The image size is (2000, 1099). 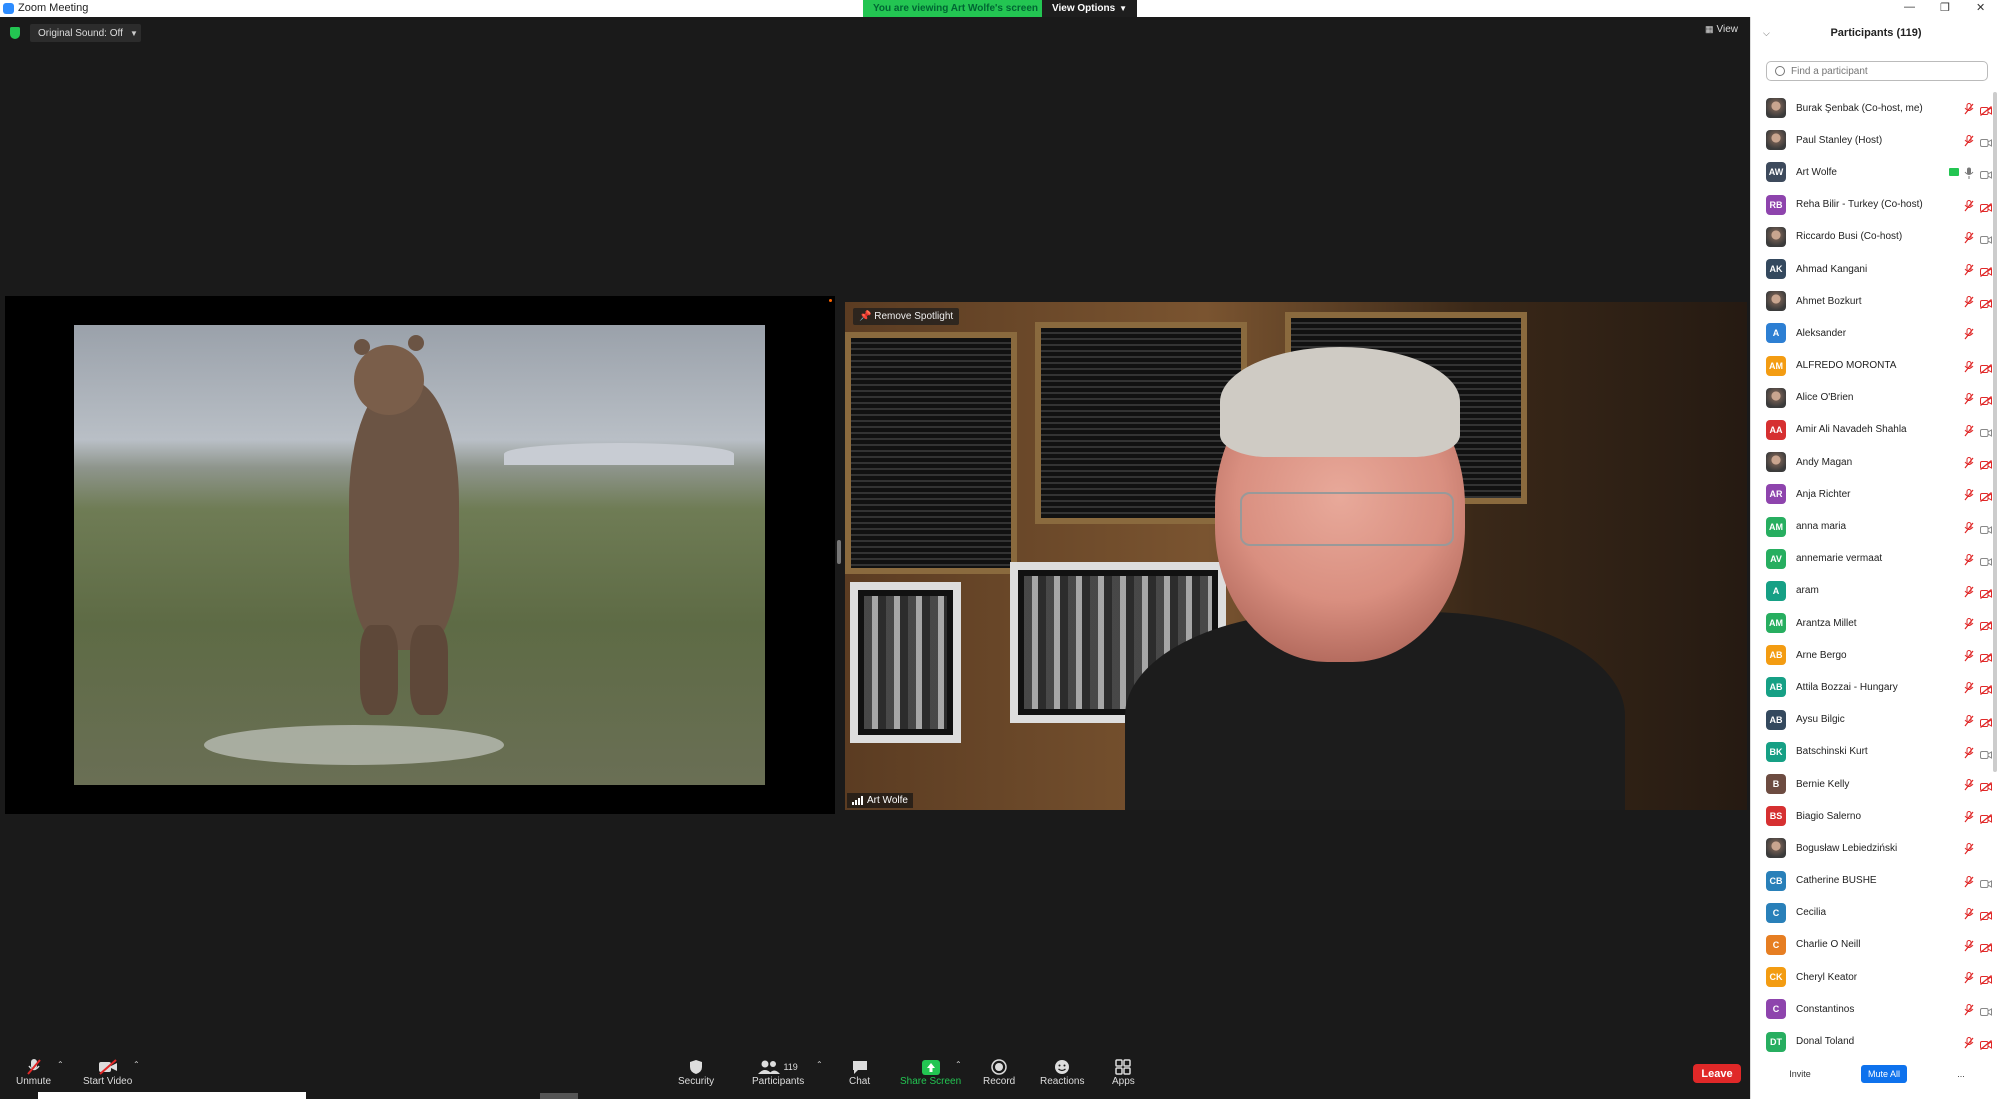 I want to click on pane-resize-handle, so click(x=839, y=552).